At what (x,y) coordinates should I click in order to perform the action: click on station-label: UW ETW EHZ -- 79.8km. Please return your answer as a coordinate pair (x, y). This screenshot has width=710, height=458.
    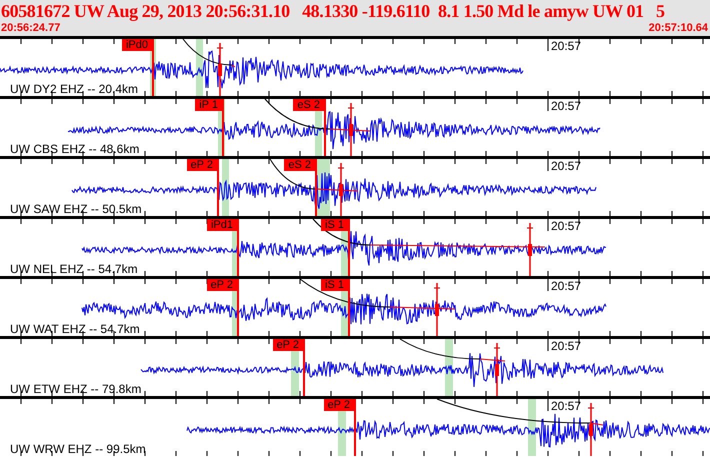
    Looking at the image, I should click on (76, 389).